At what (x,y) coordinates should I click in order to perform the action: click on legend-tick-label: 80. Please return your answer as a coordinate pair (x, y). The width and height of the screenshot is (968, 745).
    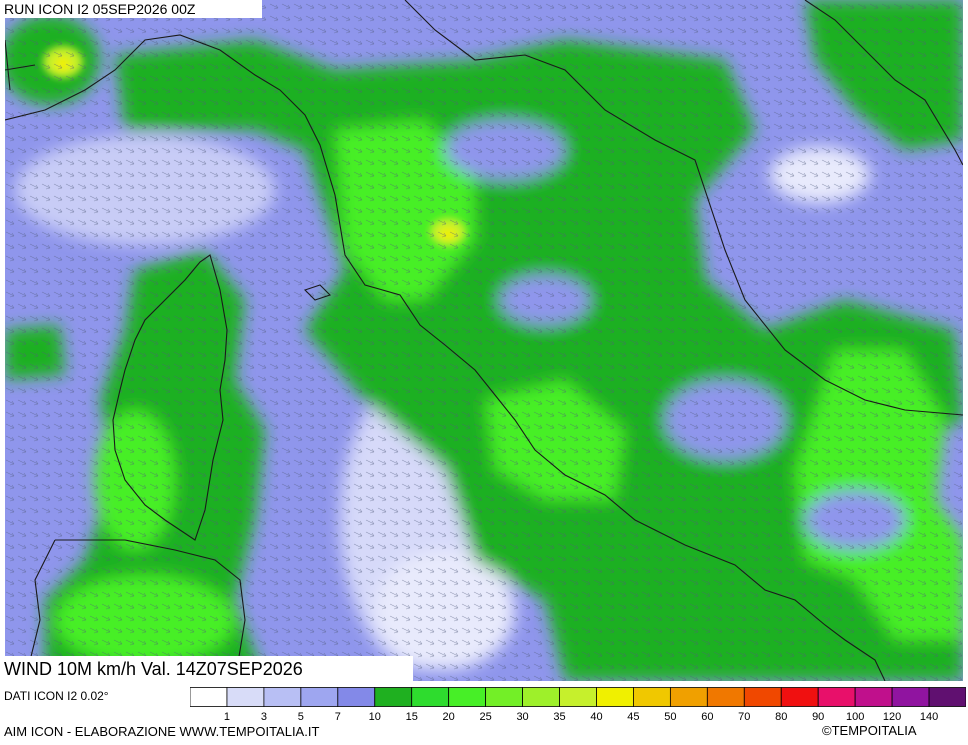
    Looking at the image, I should click on (781, 717).